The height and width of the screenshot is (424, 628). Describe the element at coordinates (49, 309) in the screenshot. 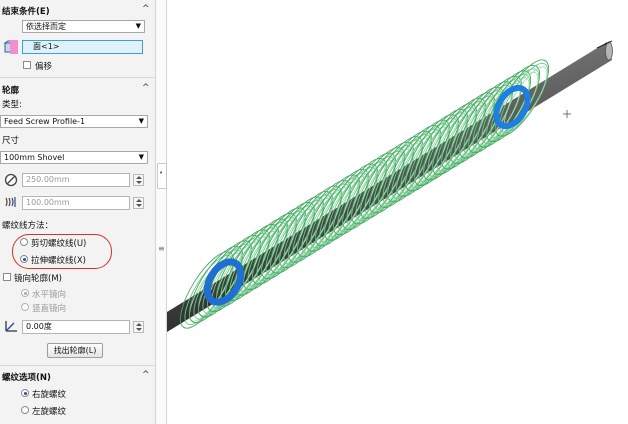

I see `mirror-vertical-label: 竖直镜向` at that location.